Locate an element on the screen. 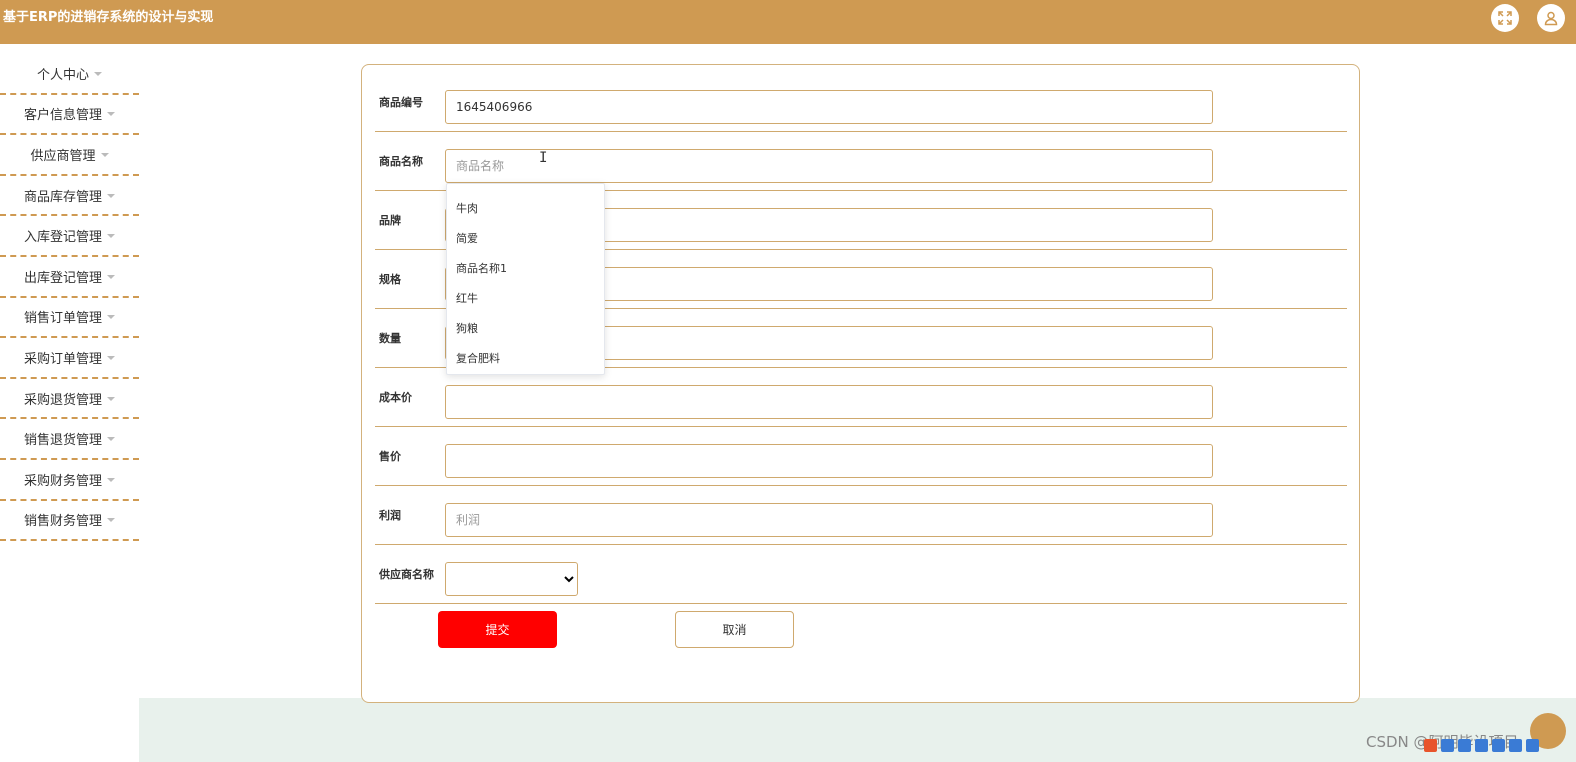  suggestion-item: 复合肥料 is located at coordinates (525, 358).